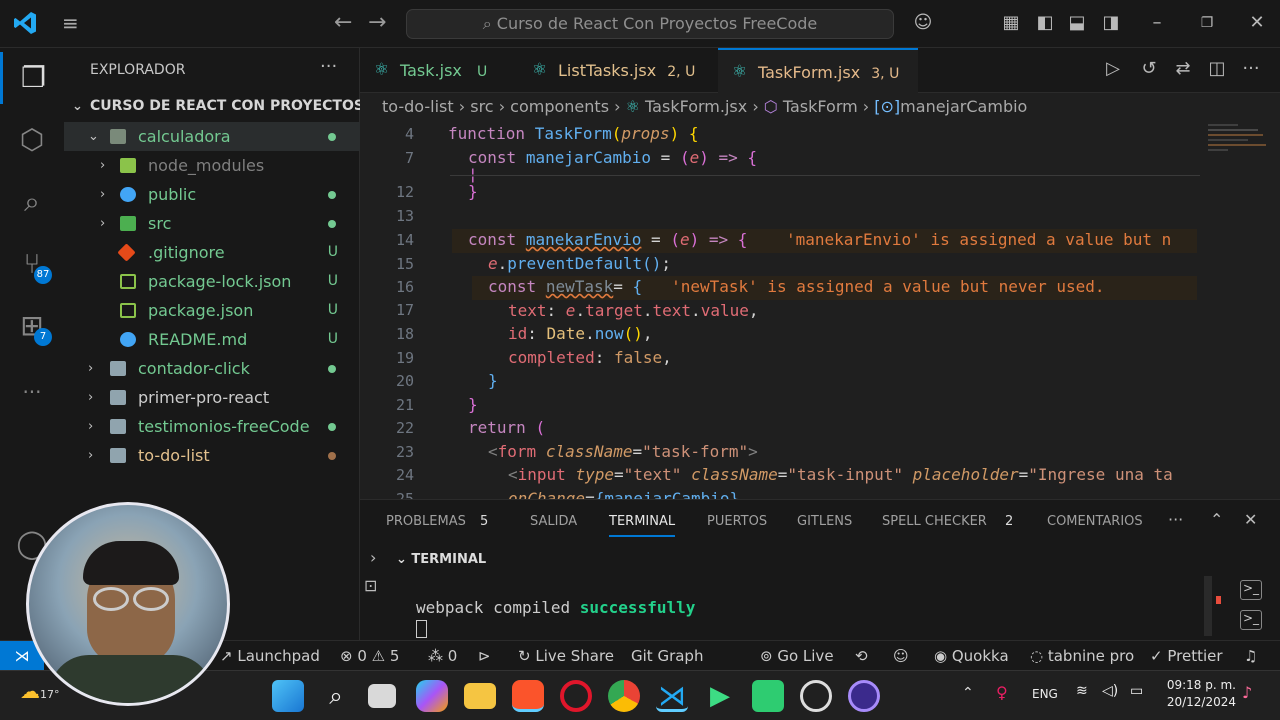  What do you see at coordinates (480, 696) in the screenshot?
I see `file-explorer-icon` at bounding box center [480, 696].